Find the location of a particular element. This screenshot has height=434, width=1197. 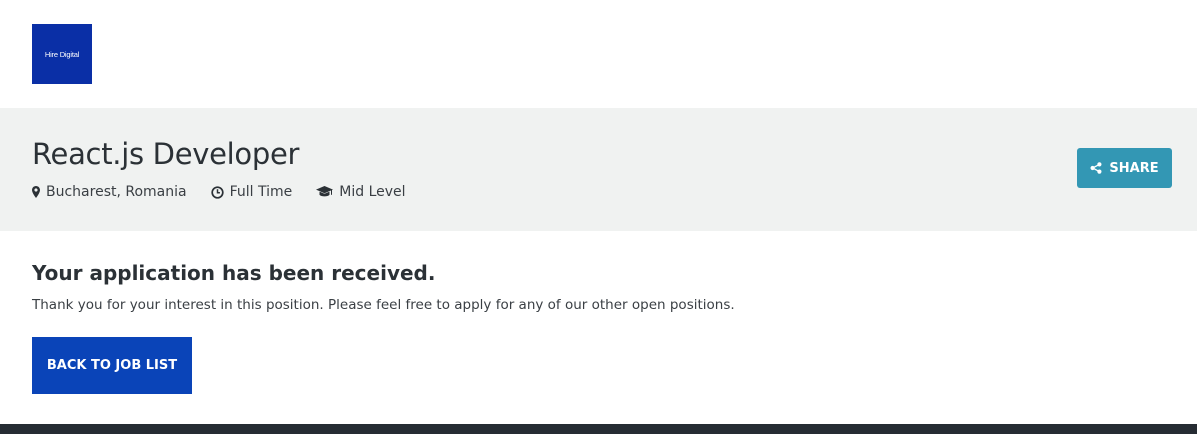

job-location: Bucharest, Romania is located at coordinates (109, 192).